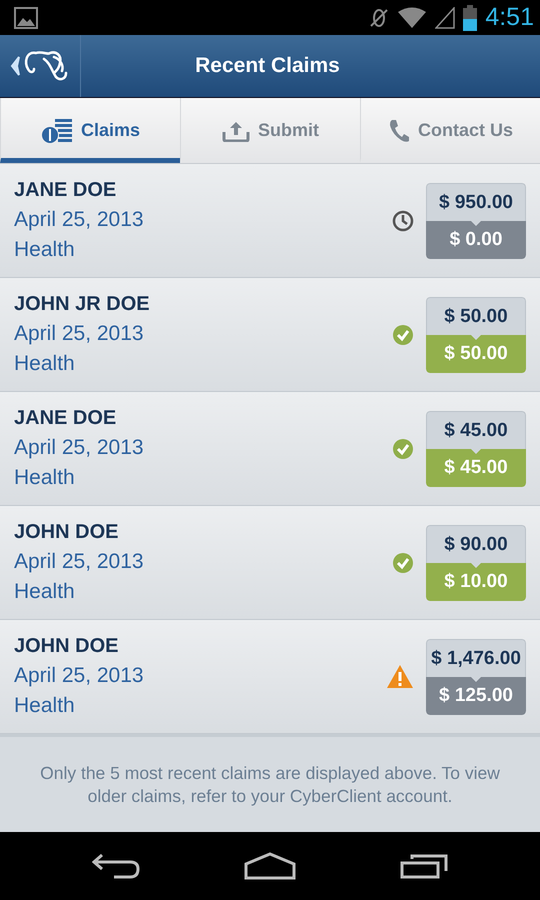 The height and width of the screenshot is (900, 540). I want to click on tab: Submit, so click(270, 130).